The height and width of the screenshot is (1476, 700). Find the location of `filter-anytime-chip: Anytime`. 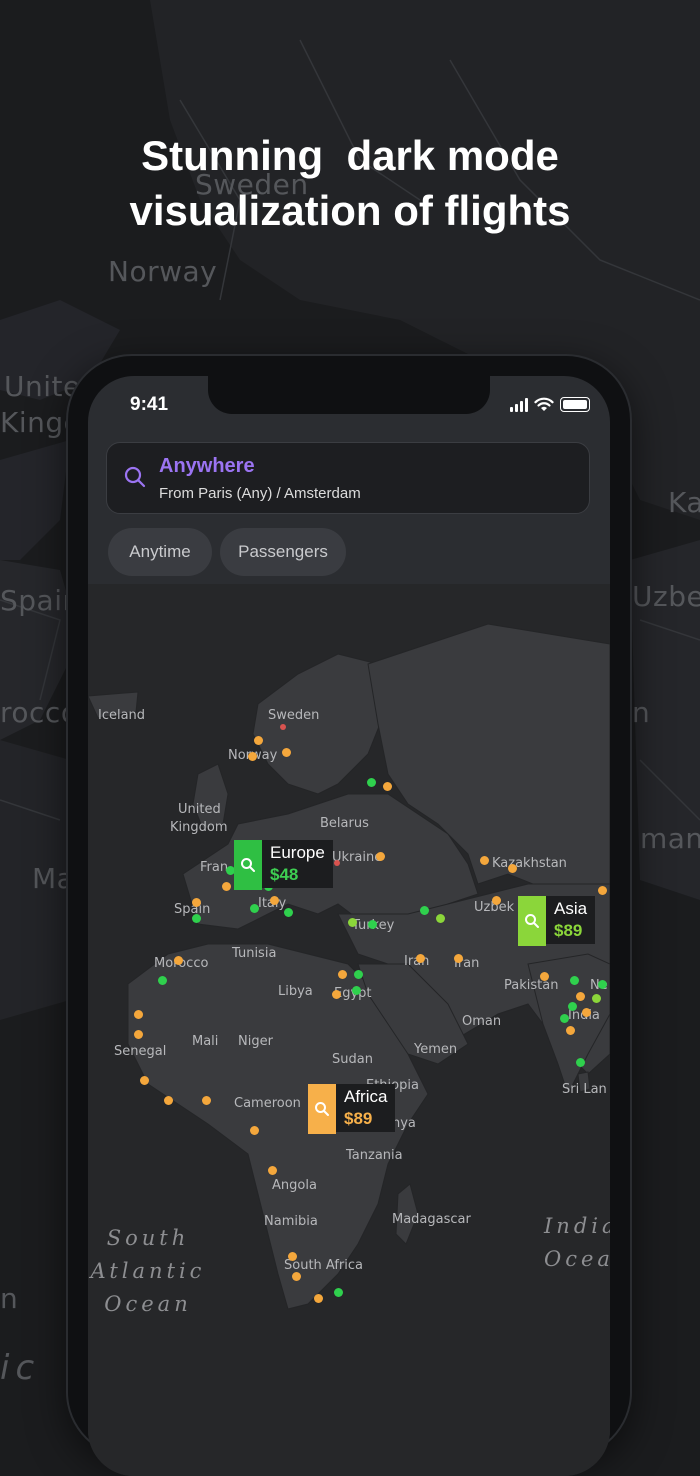

filter-anytime-chip: Anytime is located at coordinates (160, 552).